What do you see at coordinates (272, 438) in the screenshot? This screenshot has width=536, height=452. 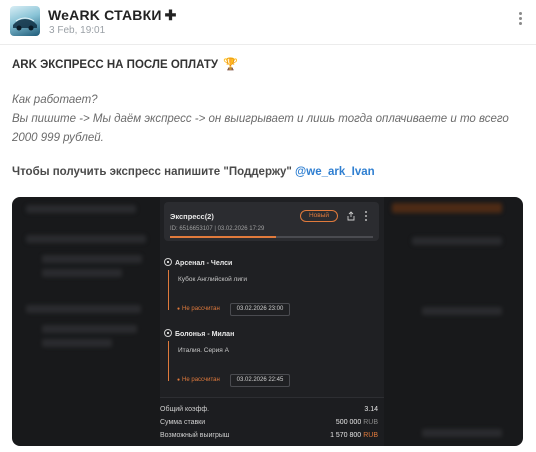 I see `win-row: Возможный выигрыш 1 570 800 RUB` at bounding box center [272, 438].